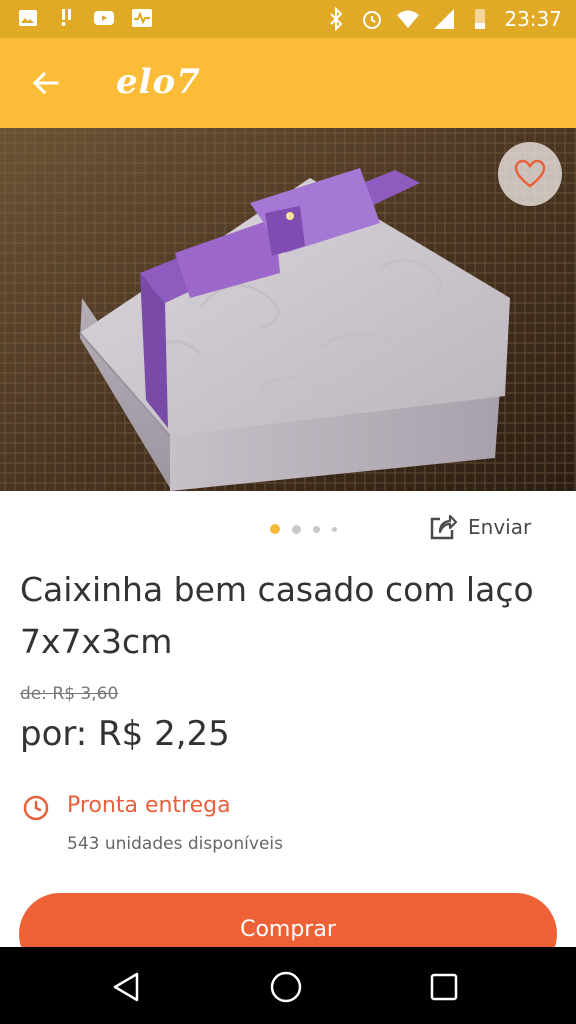  I want to click on navigation-bar, so click(288, 985).